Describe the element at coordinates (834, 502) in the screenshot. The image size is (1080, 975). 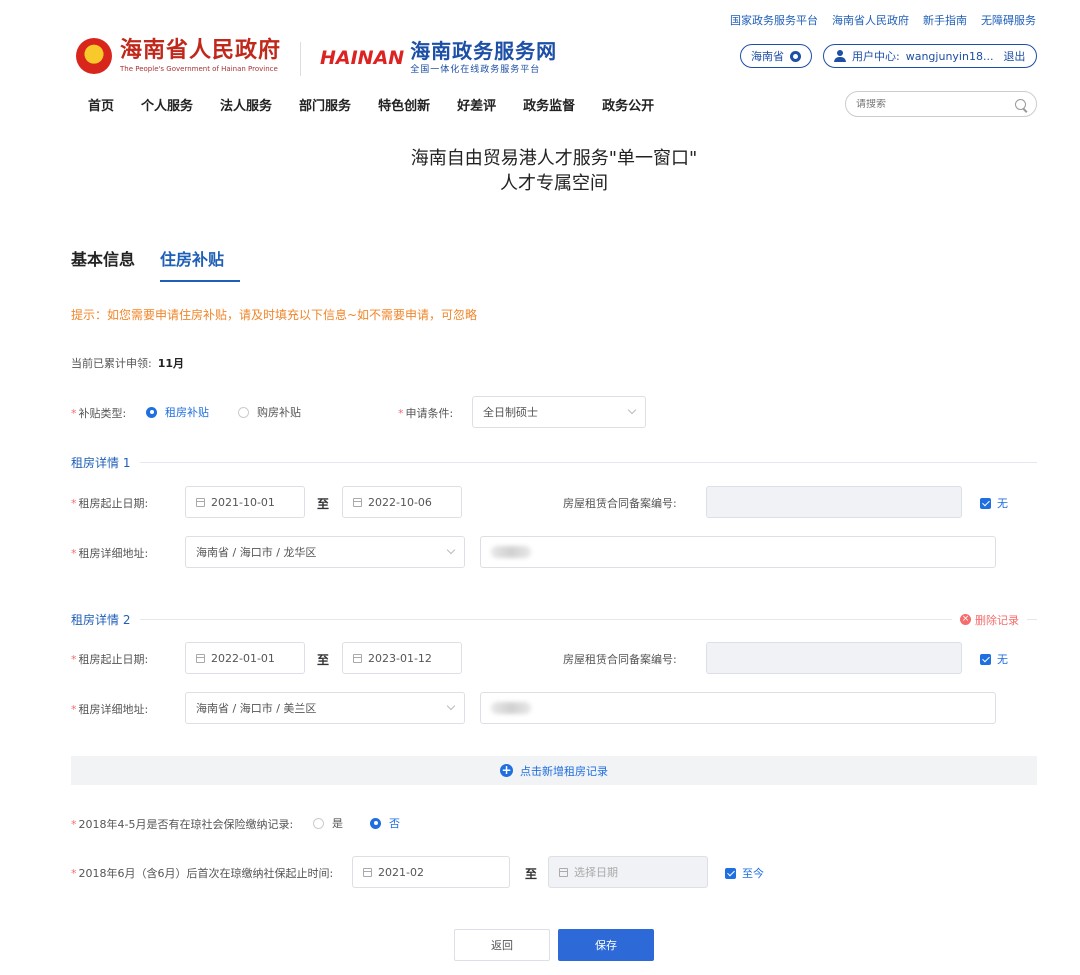
I see `record-1-contract-input` at that location.